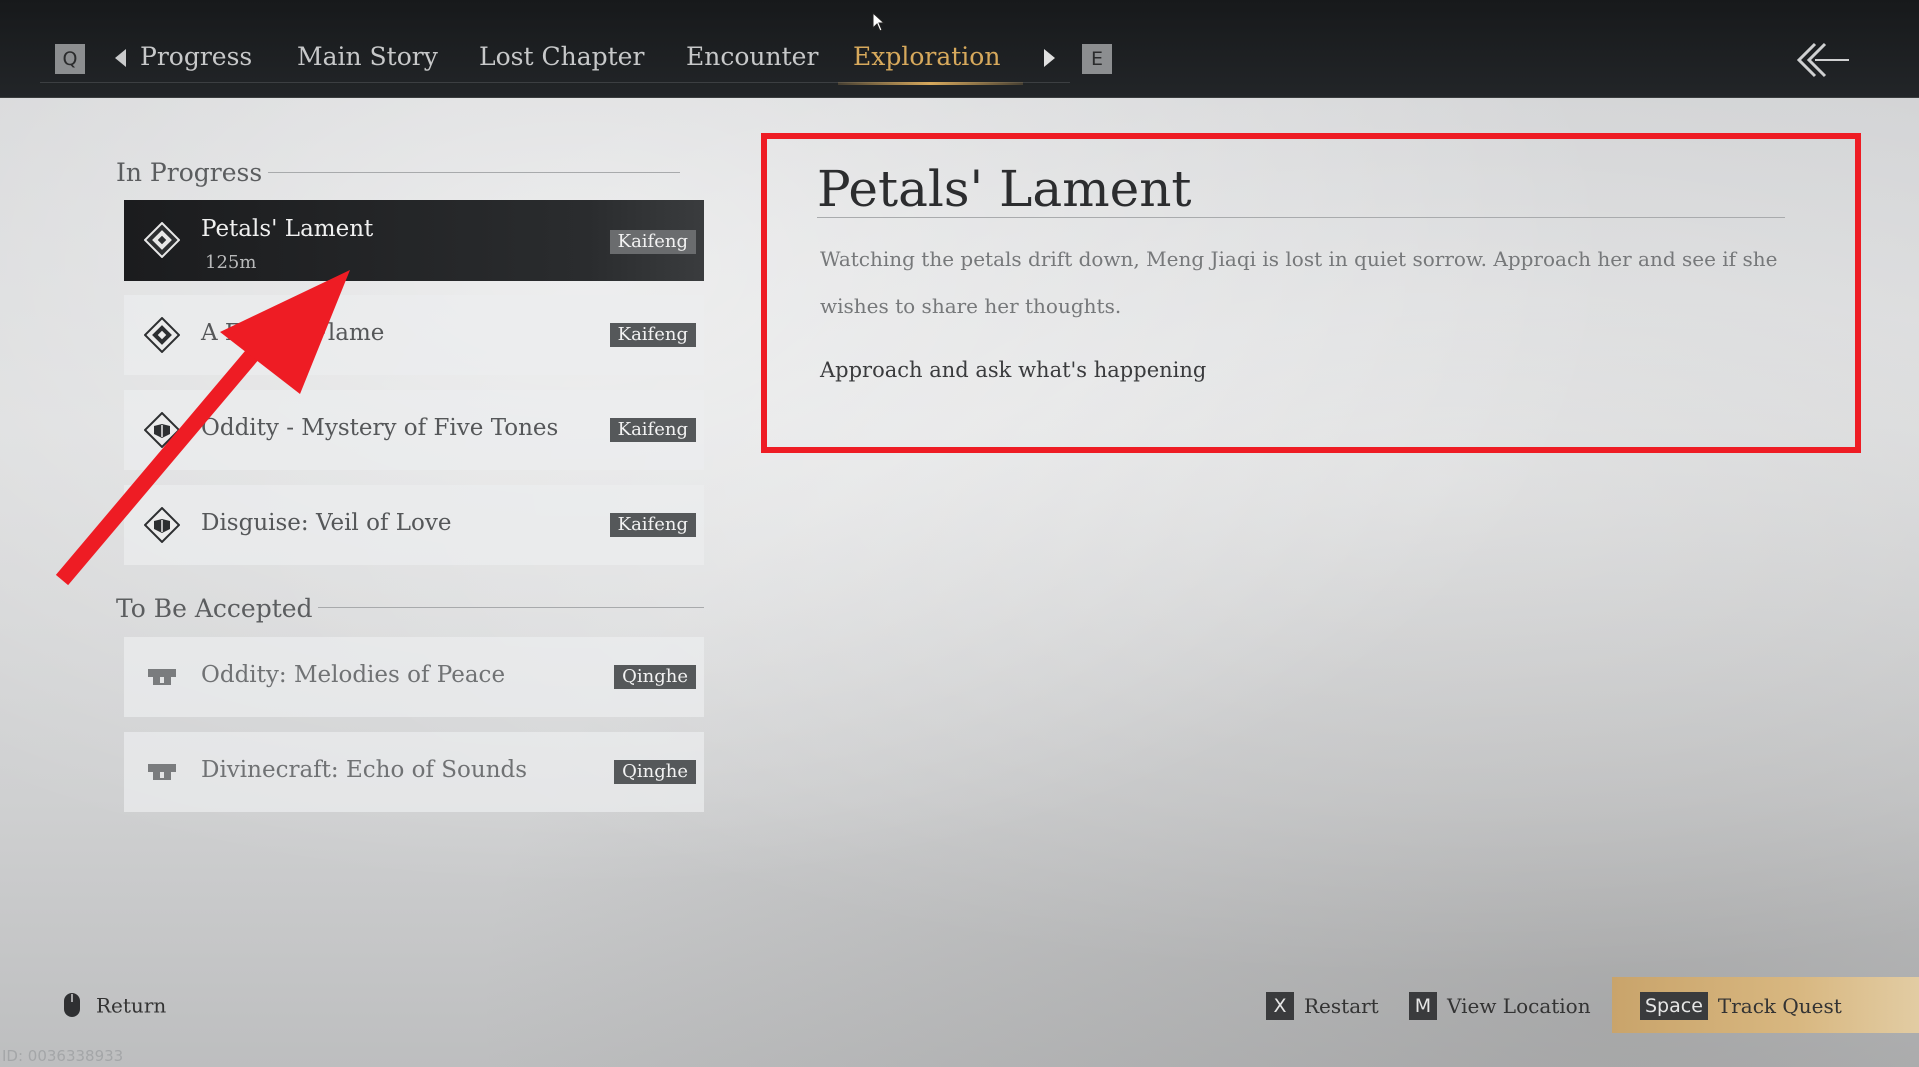 This screenshot has height=1067, width=1919. What do you see at coordinates (930, 83) in the screenshot?
I see `active-tab-underline` at bounding box center [930, 83].